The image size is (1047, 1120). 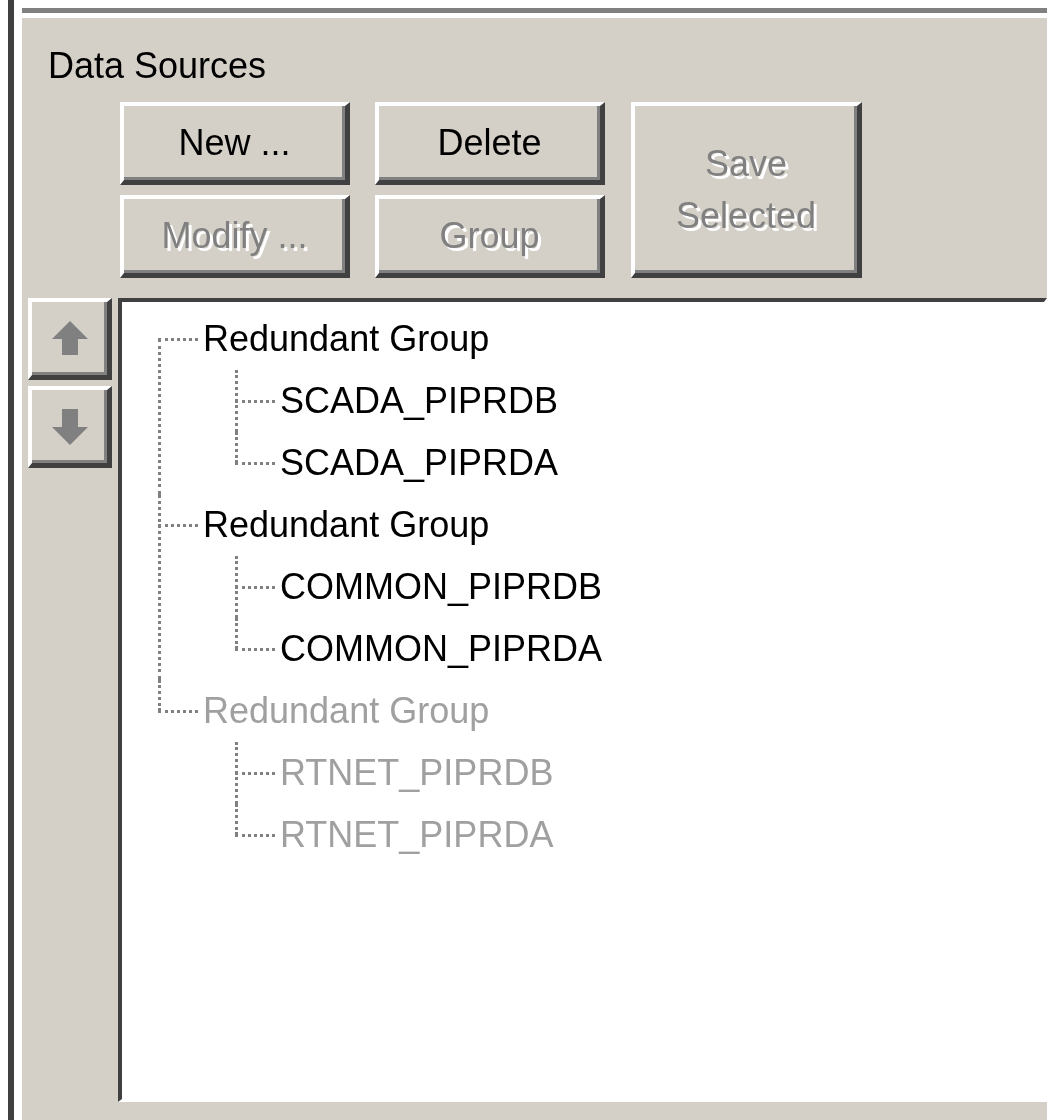 I want to click on tree-item: SCADA_PIPRDA, so click(x=419, y=463).